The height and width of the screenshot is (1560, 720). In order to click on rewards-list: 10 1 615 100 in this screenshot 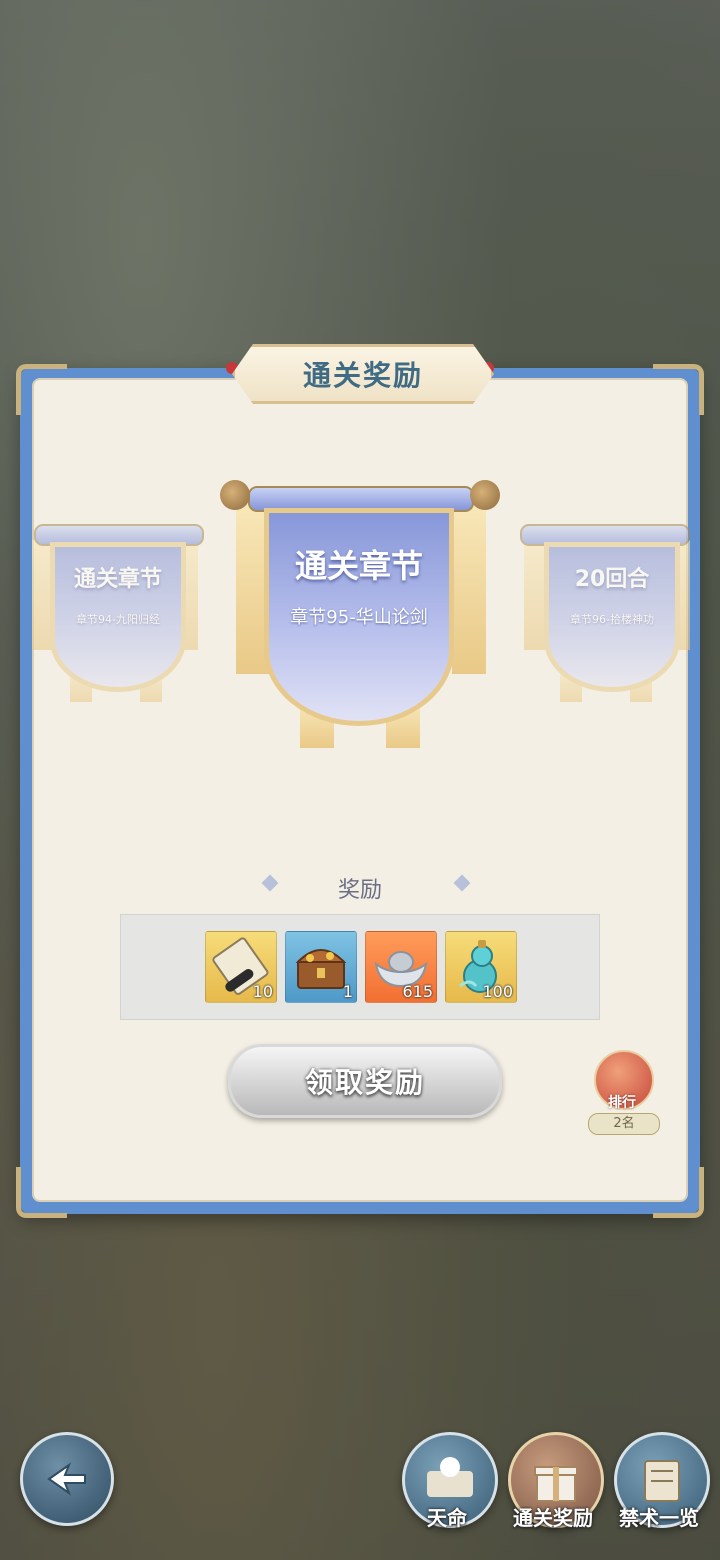, I will do `click(360, 967)`.